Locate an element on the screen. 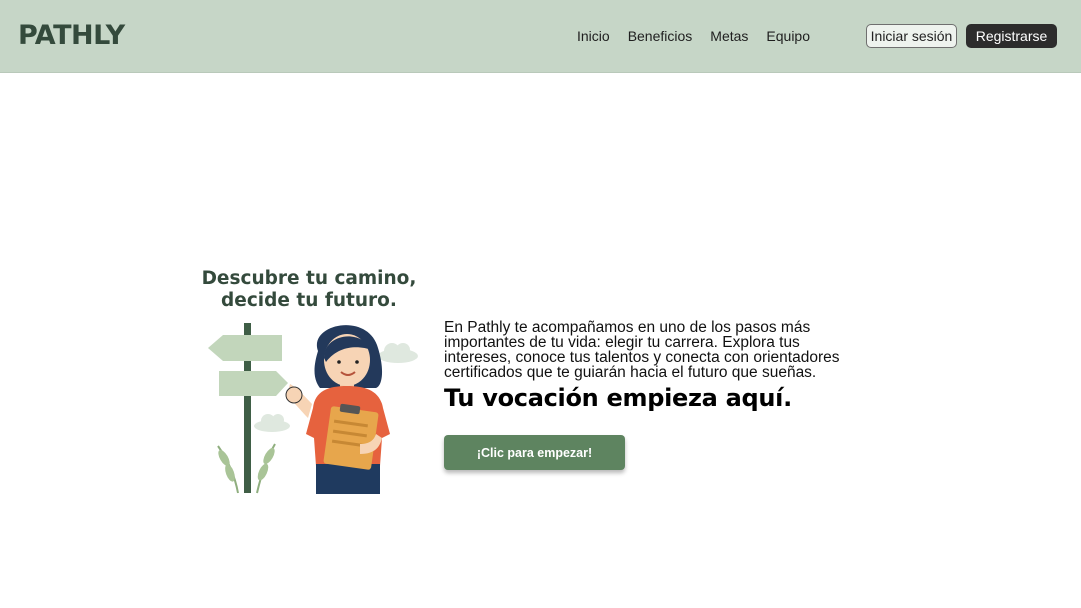 This screenshot has height=608, width=1081. nav-links: Inicio Beneficios Metas Equipo is located at coordinates (693, 36).